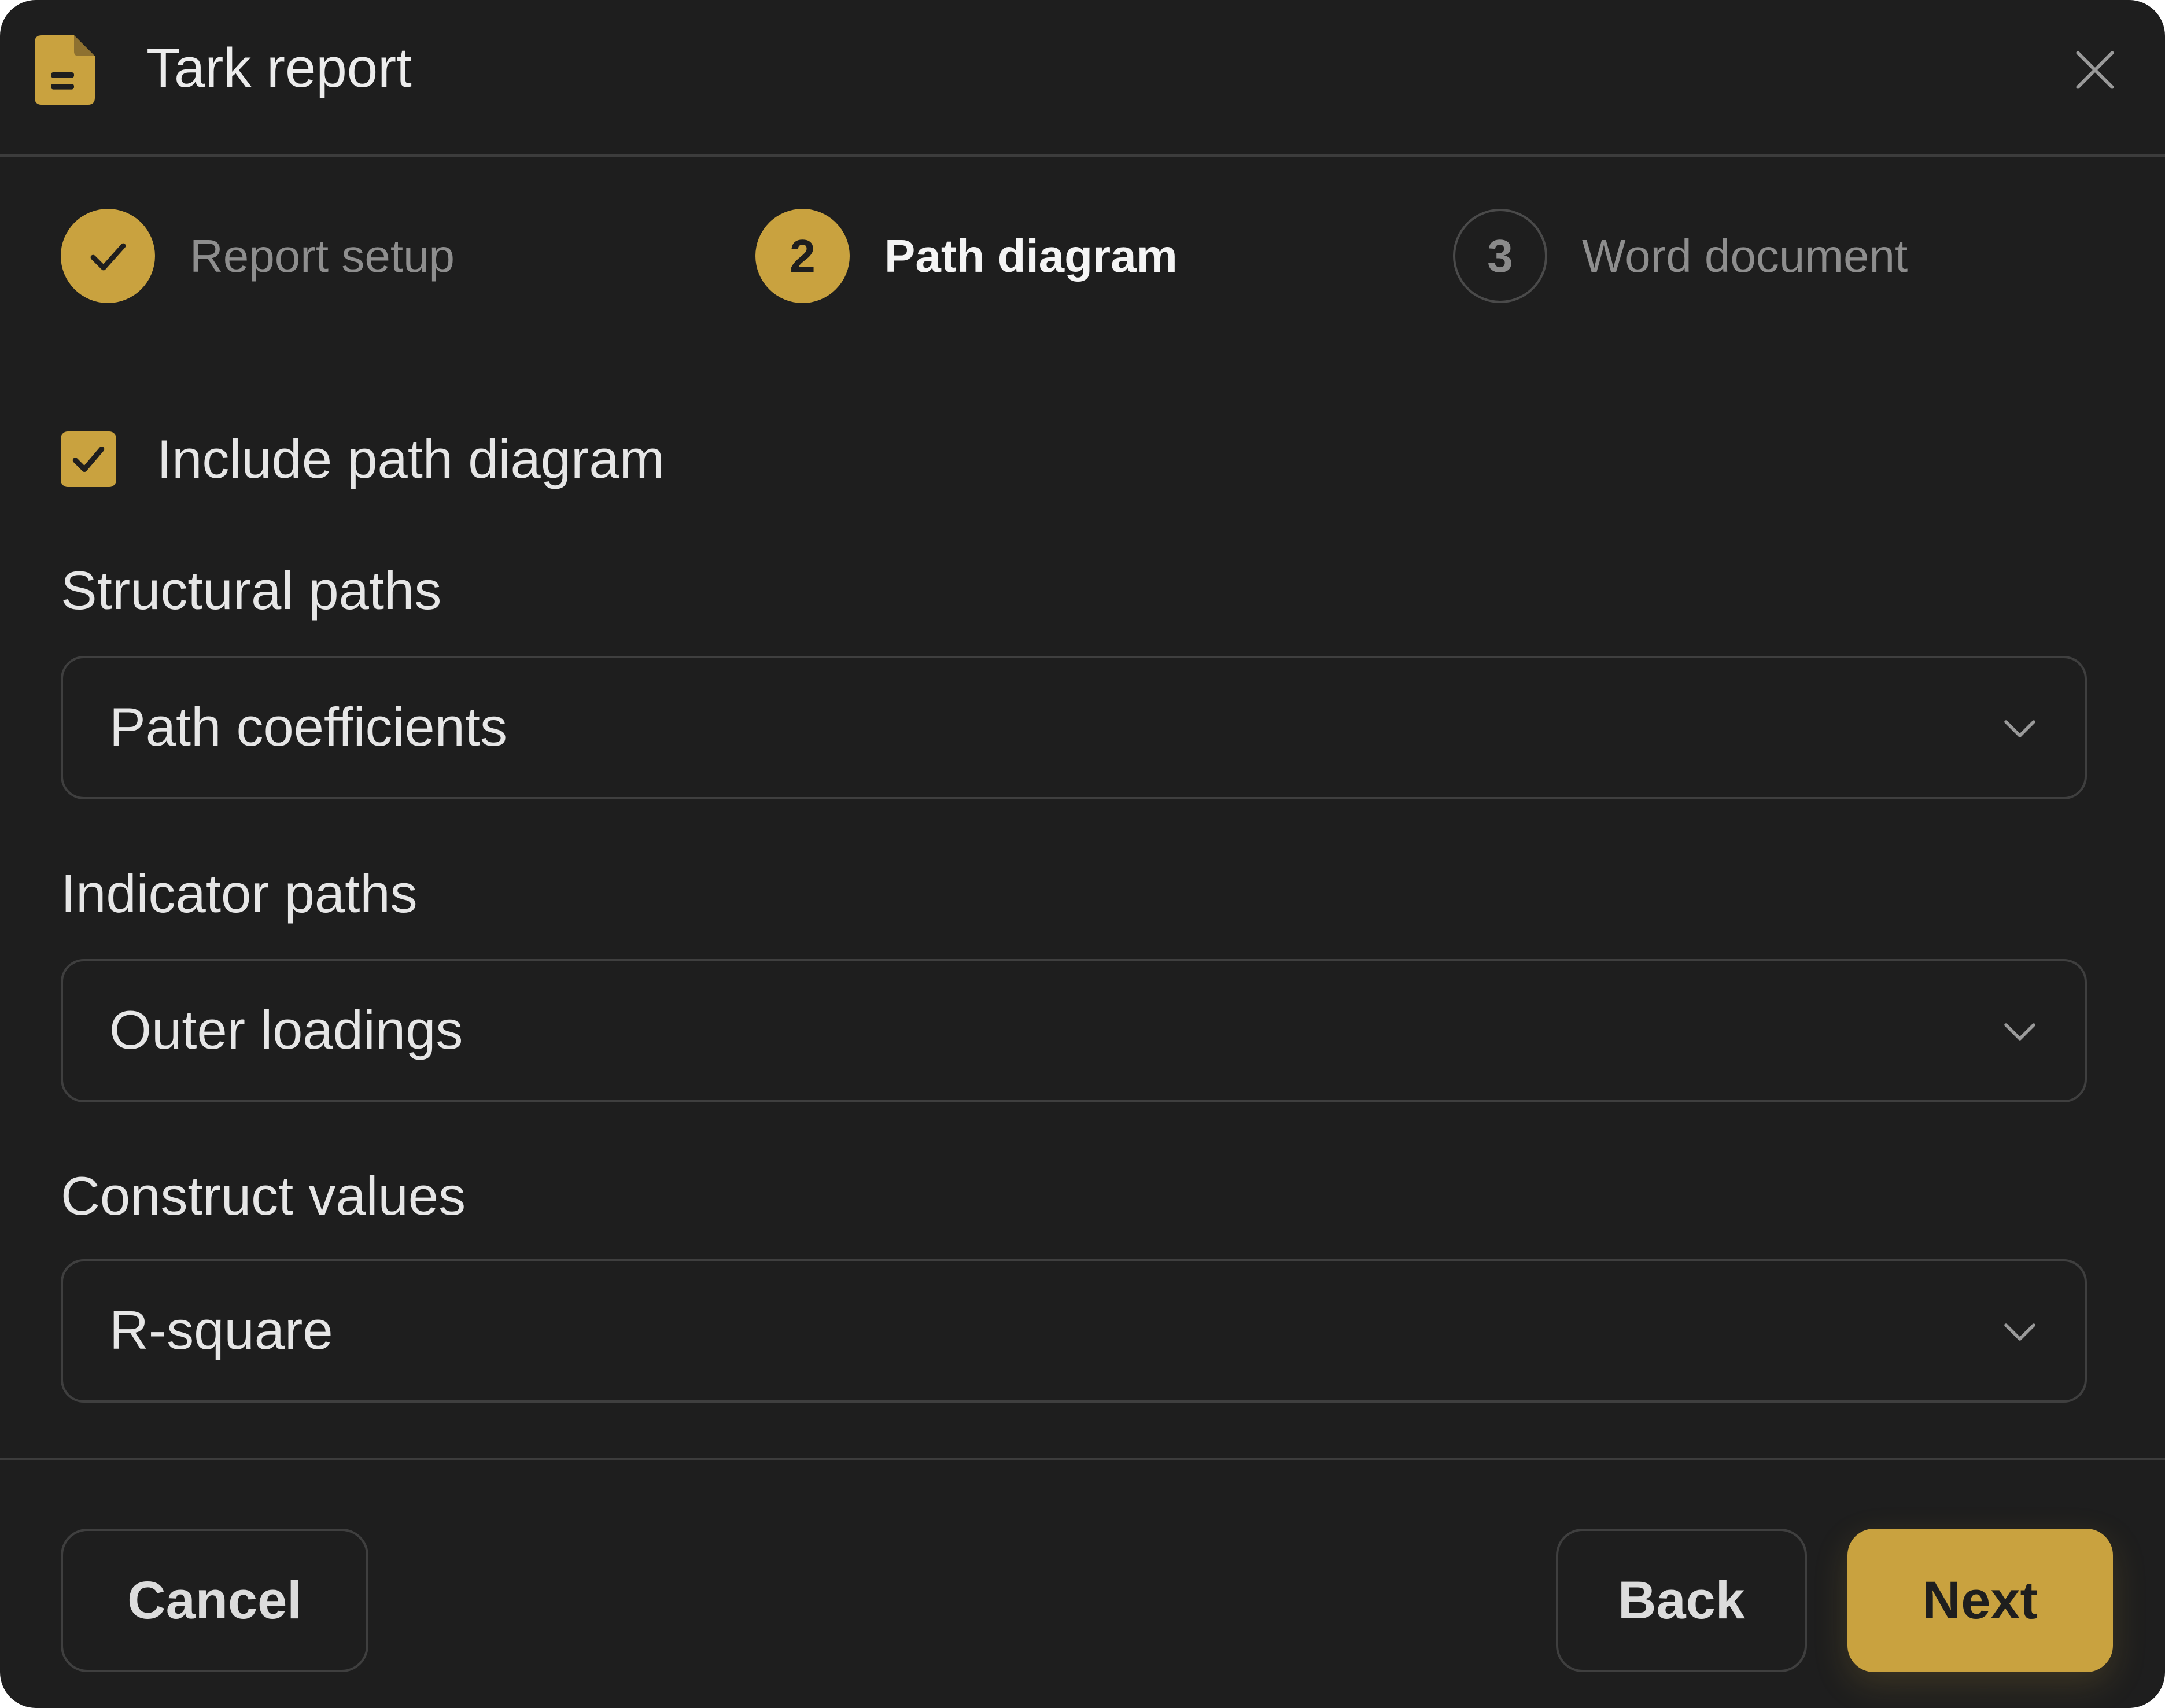 Image resolution: width=2165 pixels, height=1708 pixels. I want to click on checkmark-icon, so click(88, 459).